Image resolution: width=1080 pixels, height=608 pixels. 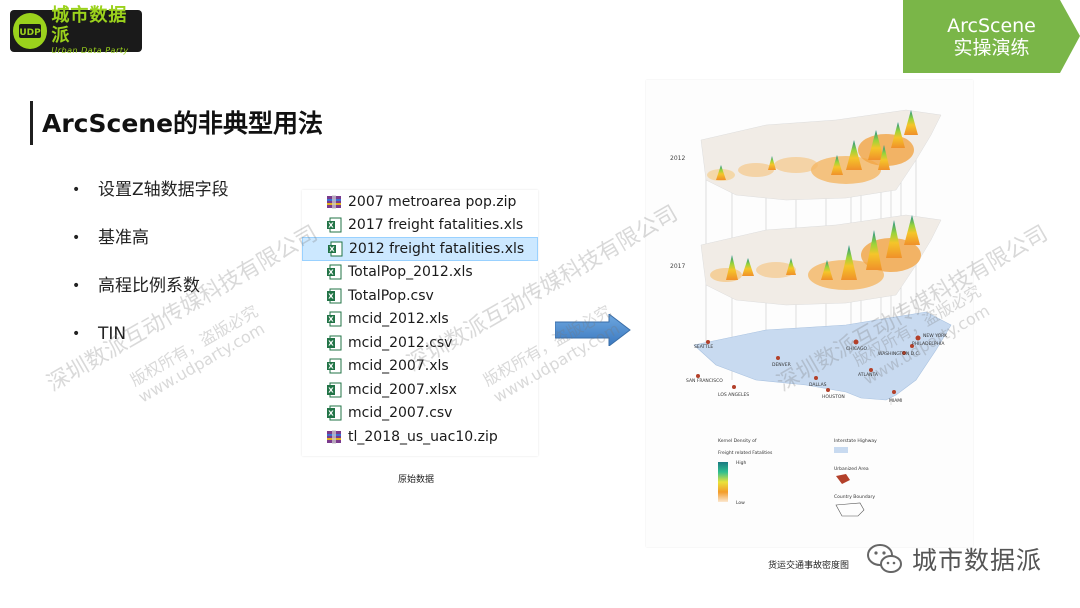 What do you see at coordinates (850, 509) in the screenshot?
I see `boundary-swatch` at bounding box center [850, 509].